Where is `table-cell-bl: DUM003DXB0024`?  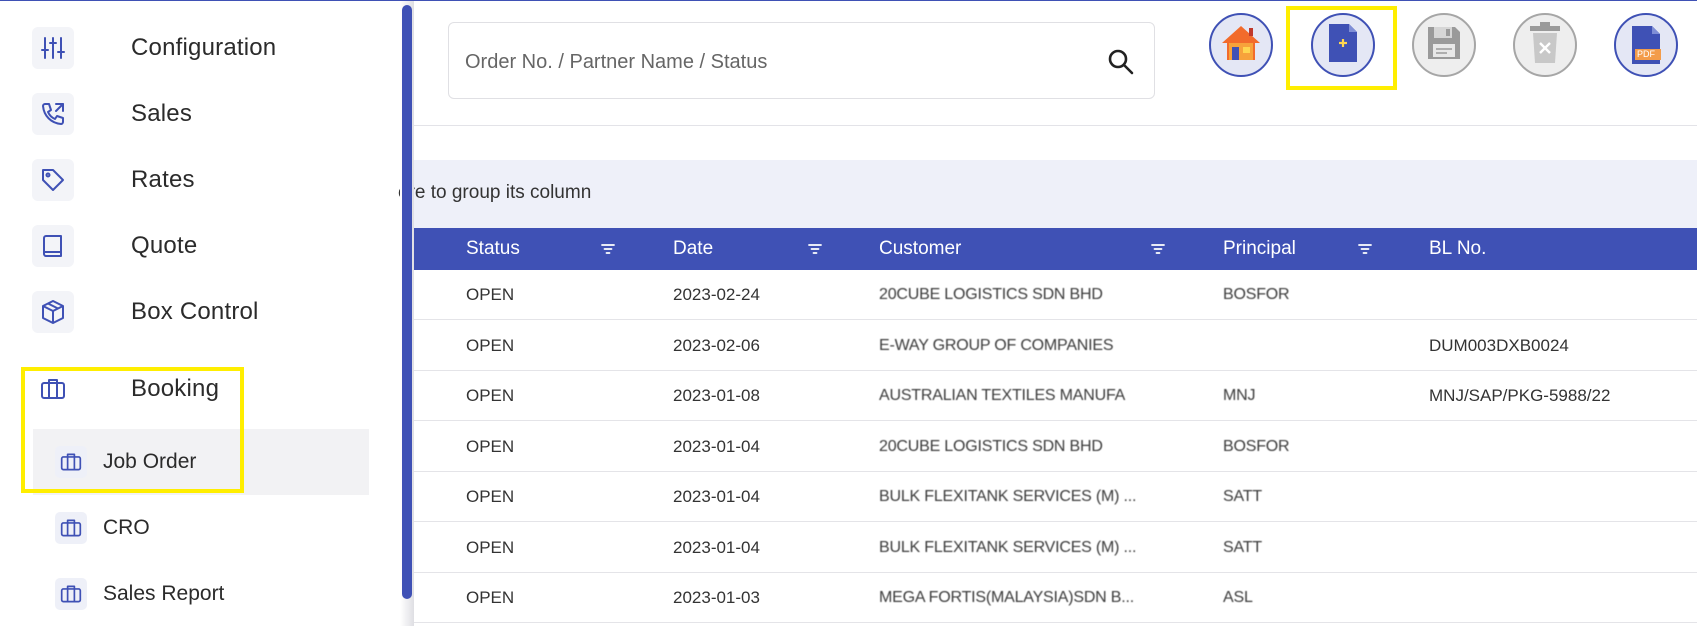
table-cell-bl: DUM003DXB0024 is located at coordinates (1499, 345).